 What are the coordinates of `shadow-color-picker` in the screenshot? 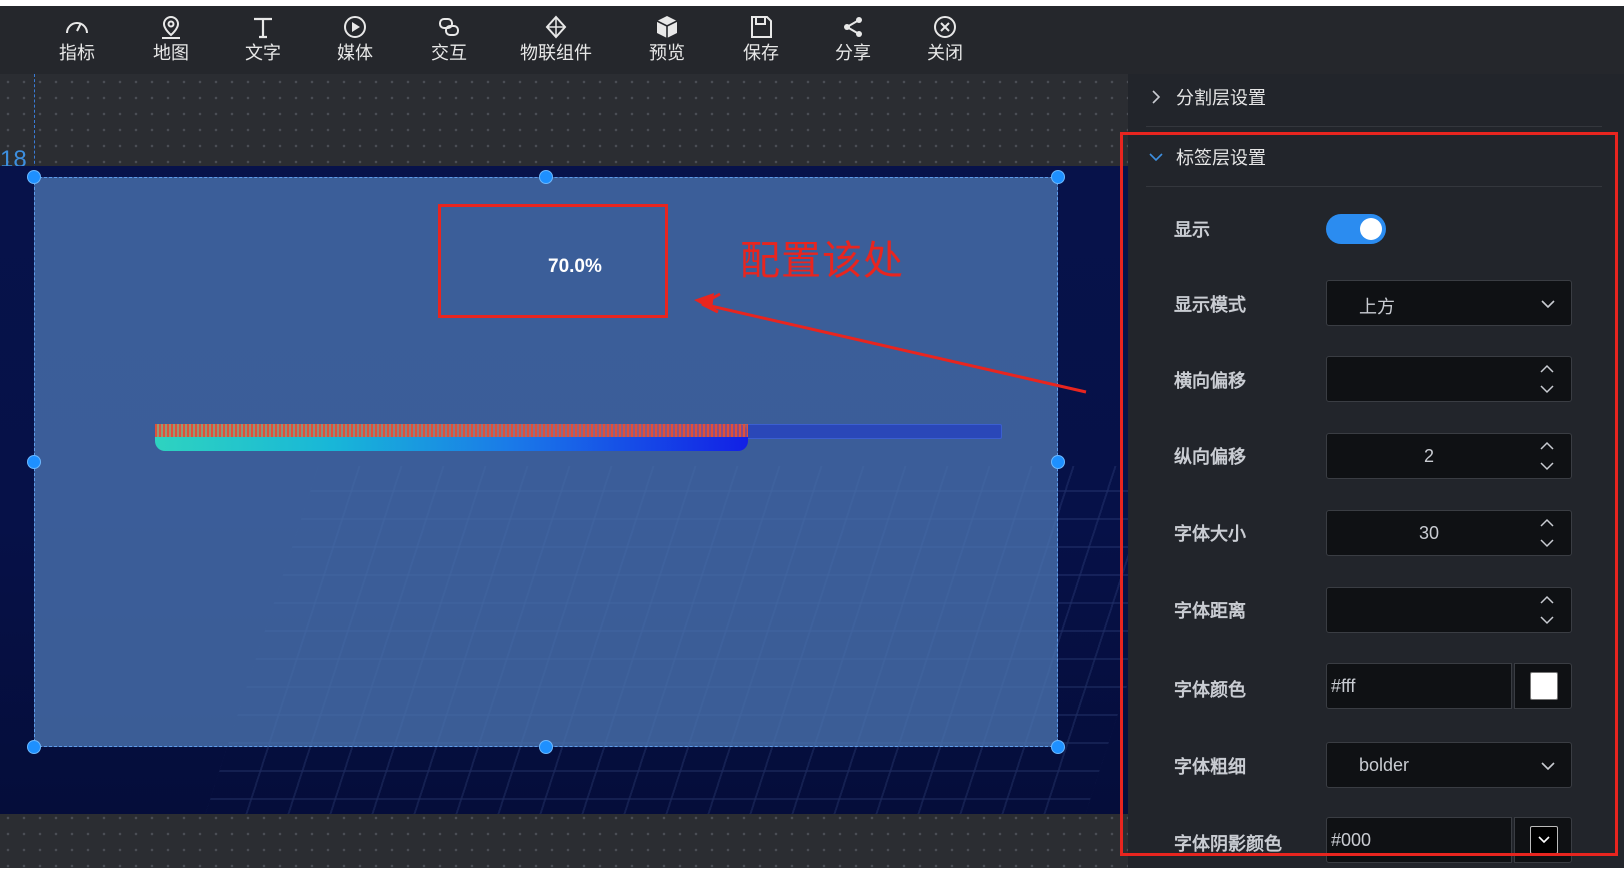 It's located at (1543, 840).